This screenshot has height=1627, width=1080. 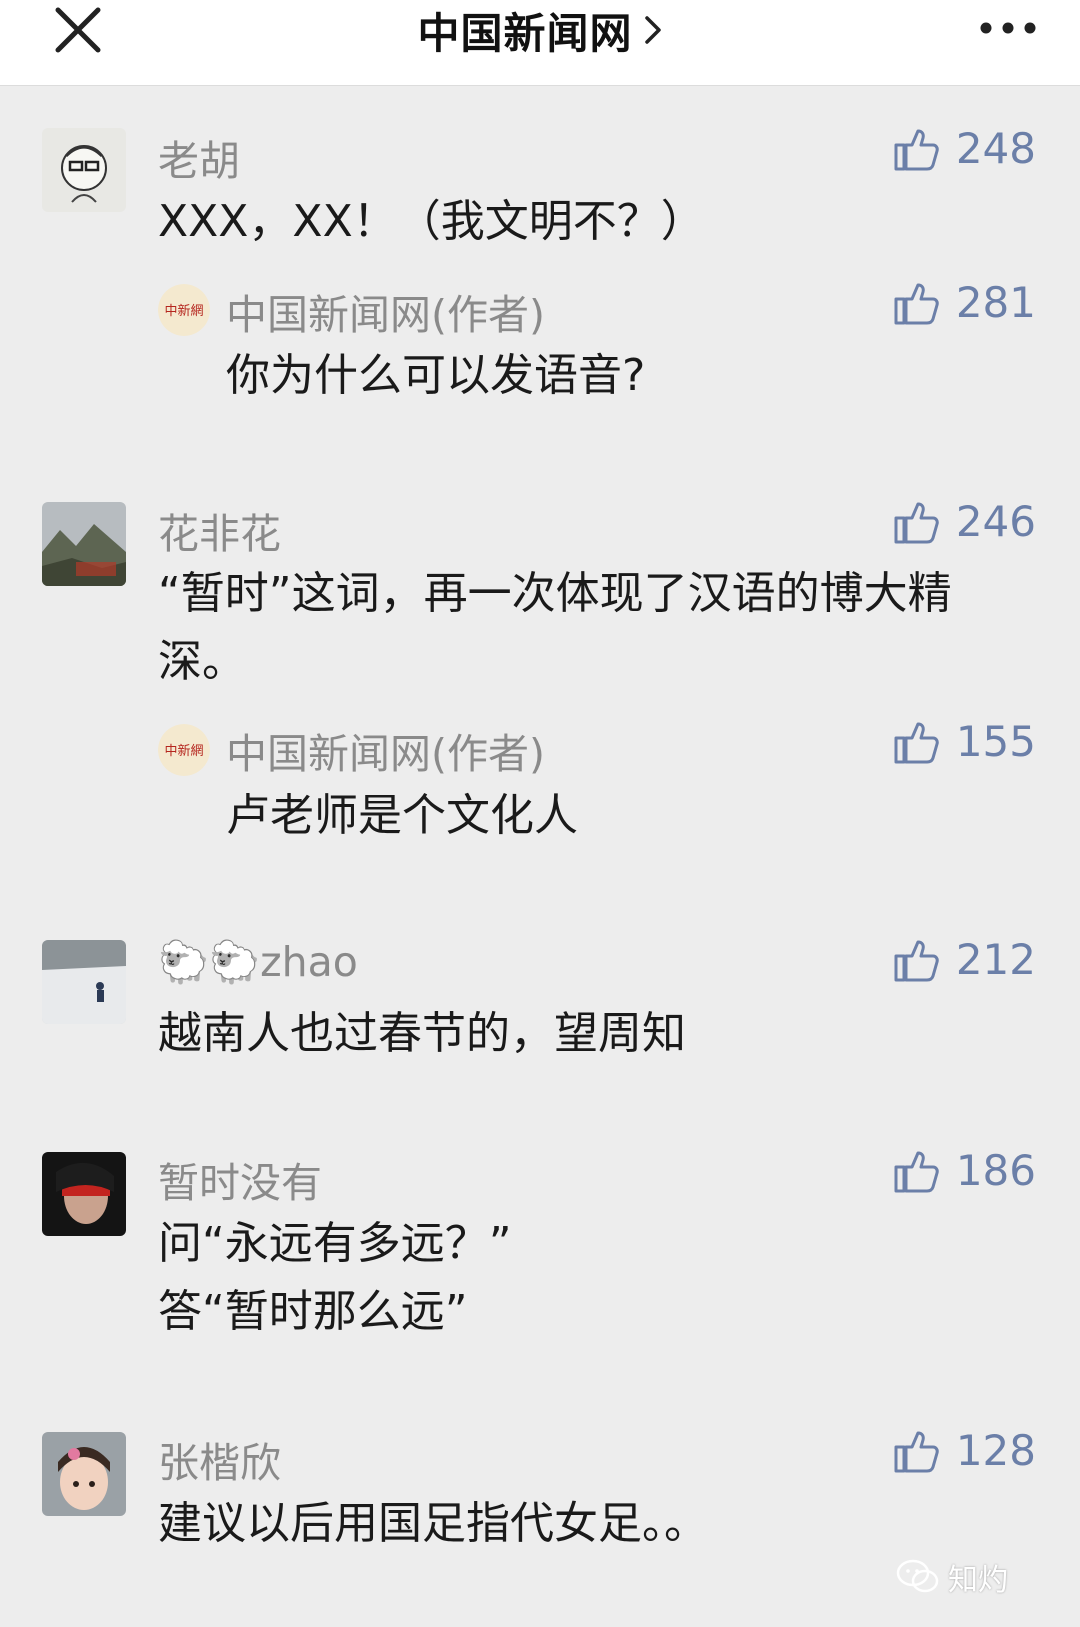 What do you see at coordinates (995, 302) in the screenshot?
I see `like-count: 281` at bounding box center [995, 302].